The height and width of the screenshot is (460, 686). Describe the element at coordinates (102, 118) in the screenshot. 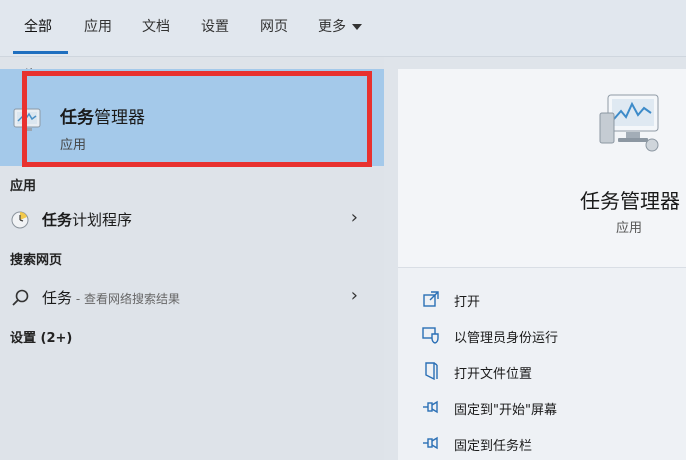

I see `best-match-title: 任务管理器` at that location.